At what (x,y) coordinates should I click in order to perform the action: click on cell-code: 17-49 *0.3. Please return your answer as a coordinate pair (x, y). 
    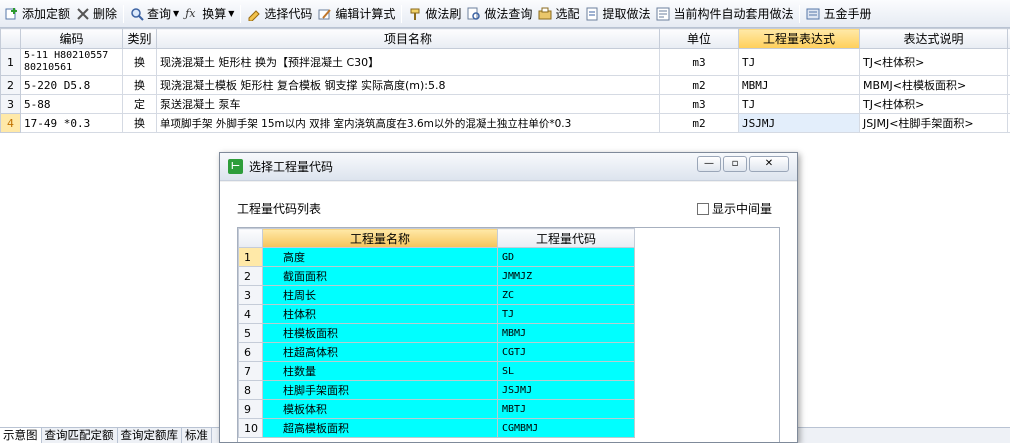
    Looking at the image, I should click on (71, 123).